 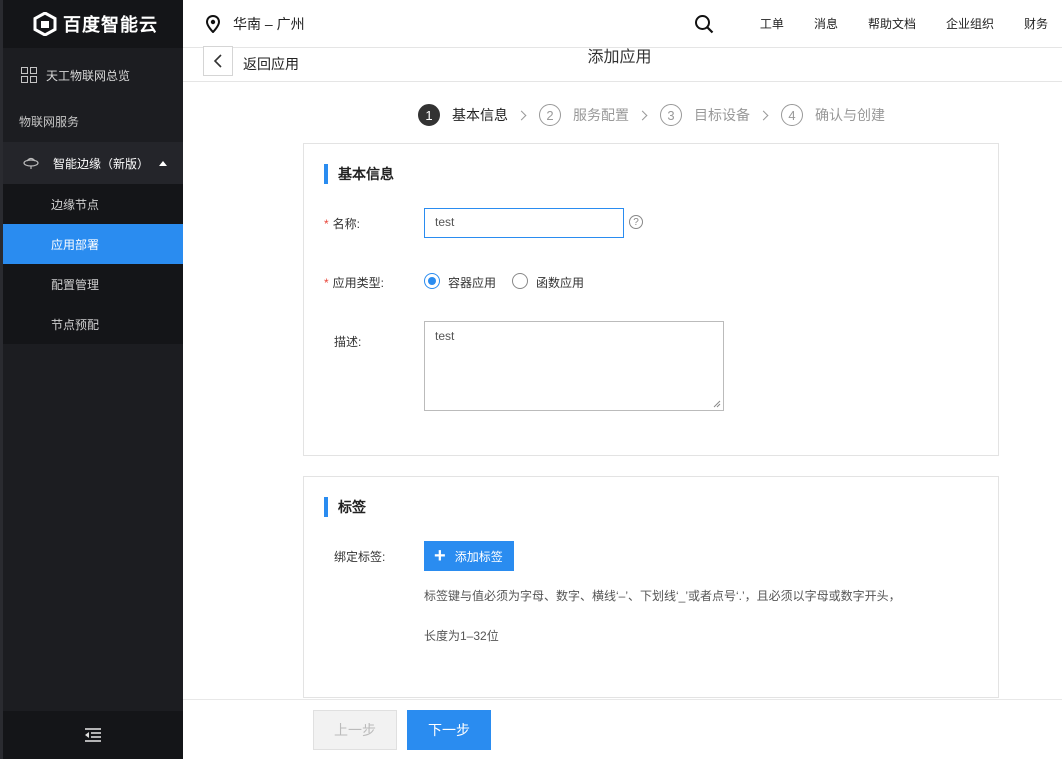 I want to click on sidebar-item-label: 应用部署, so click(x=75, y=244).